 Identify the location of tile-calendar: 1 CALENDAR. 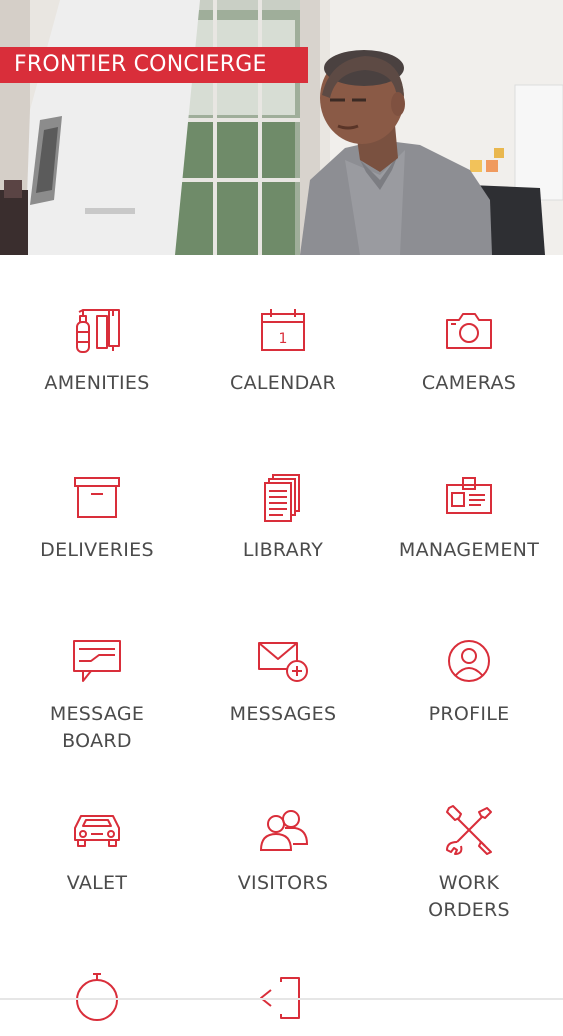
(283, 349).